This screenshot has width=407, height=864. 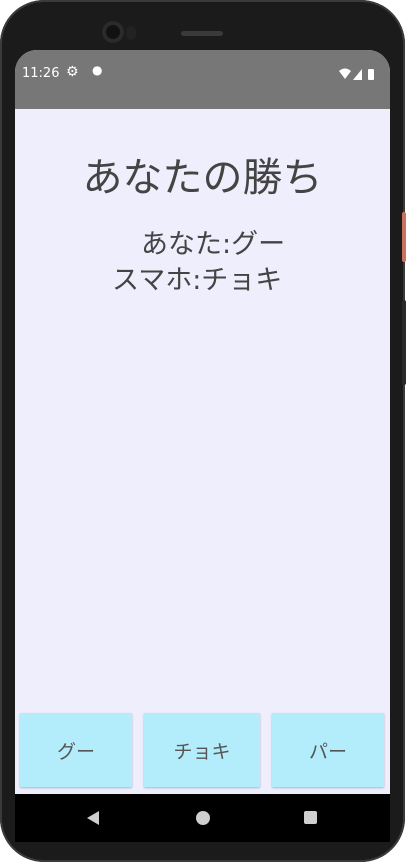 What do you see at coordinates (76, 750) in the screenshot?
I see `gu-button: グー` at bounding box center [76, 750].